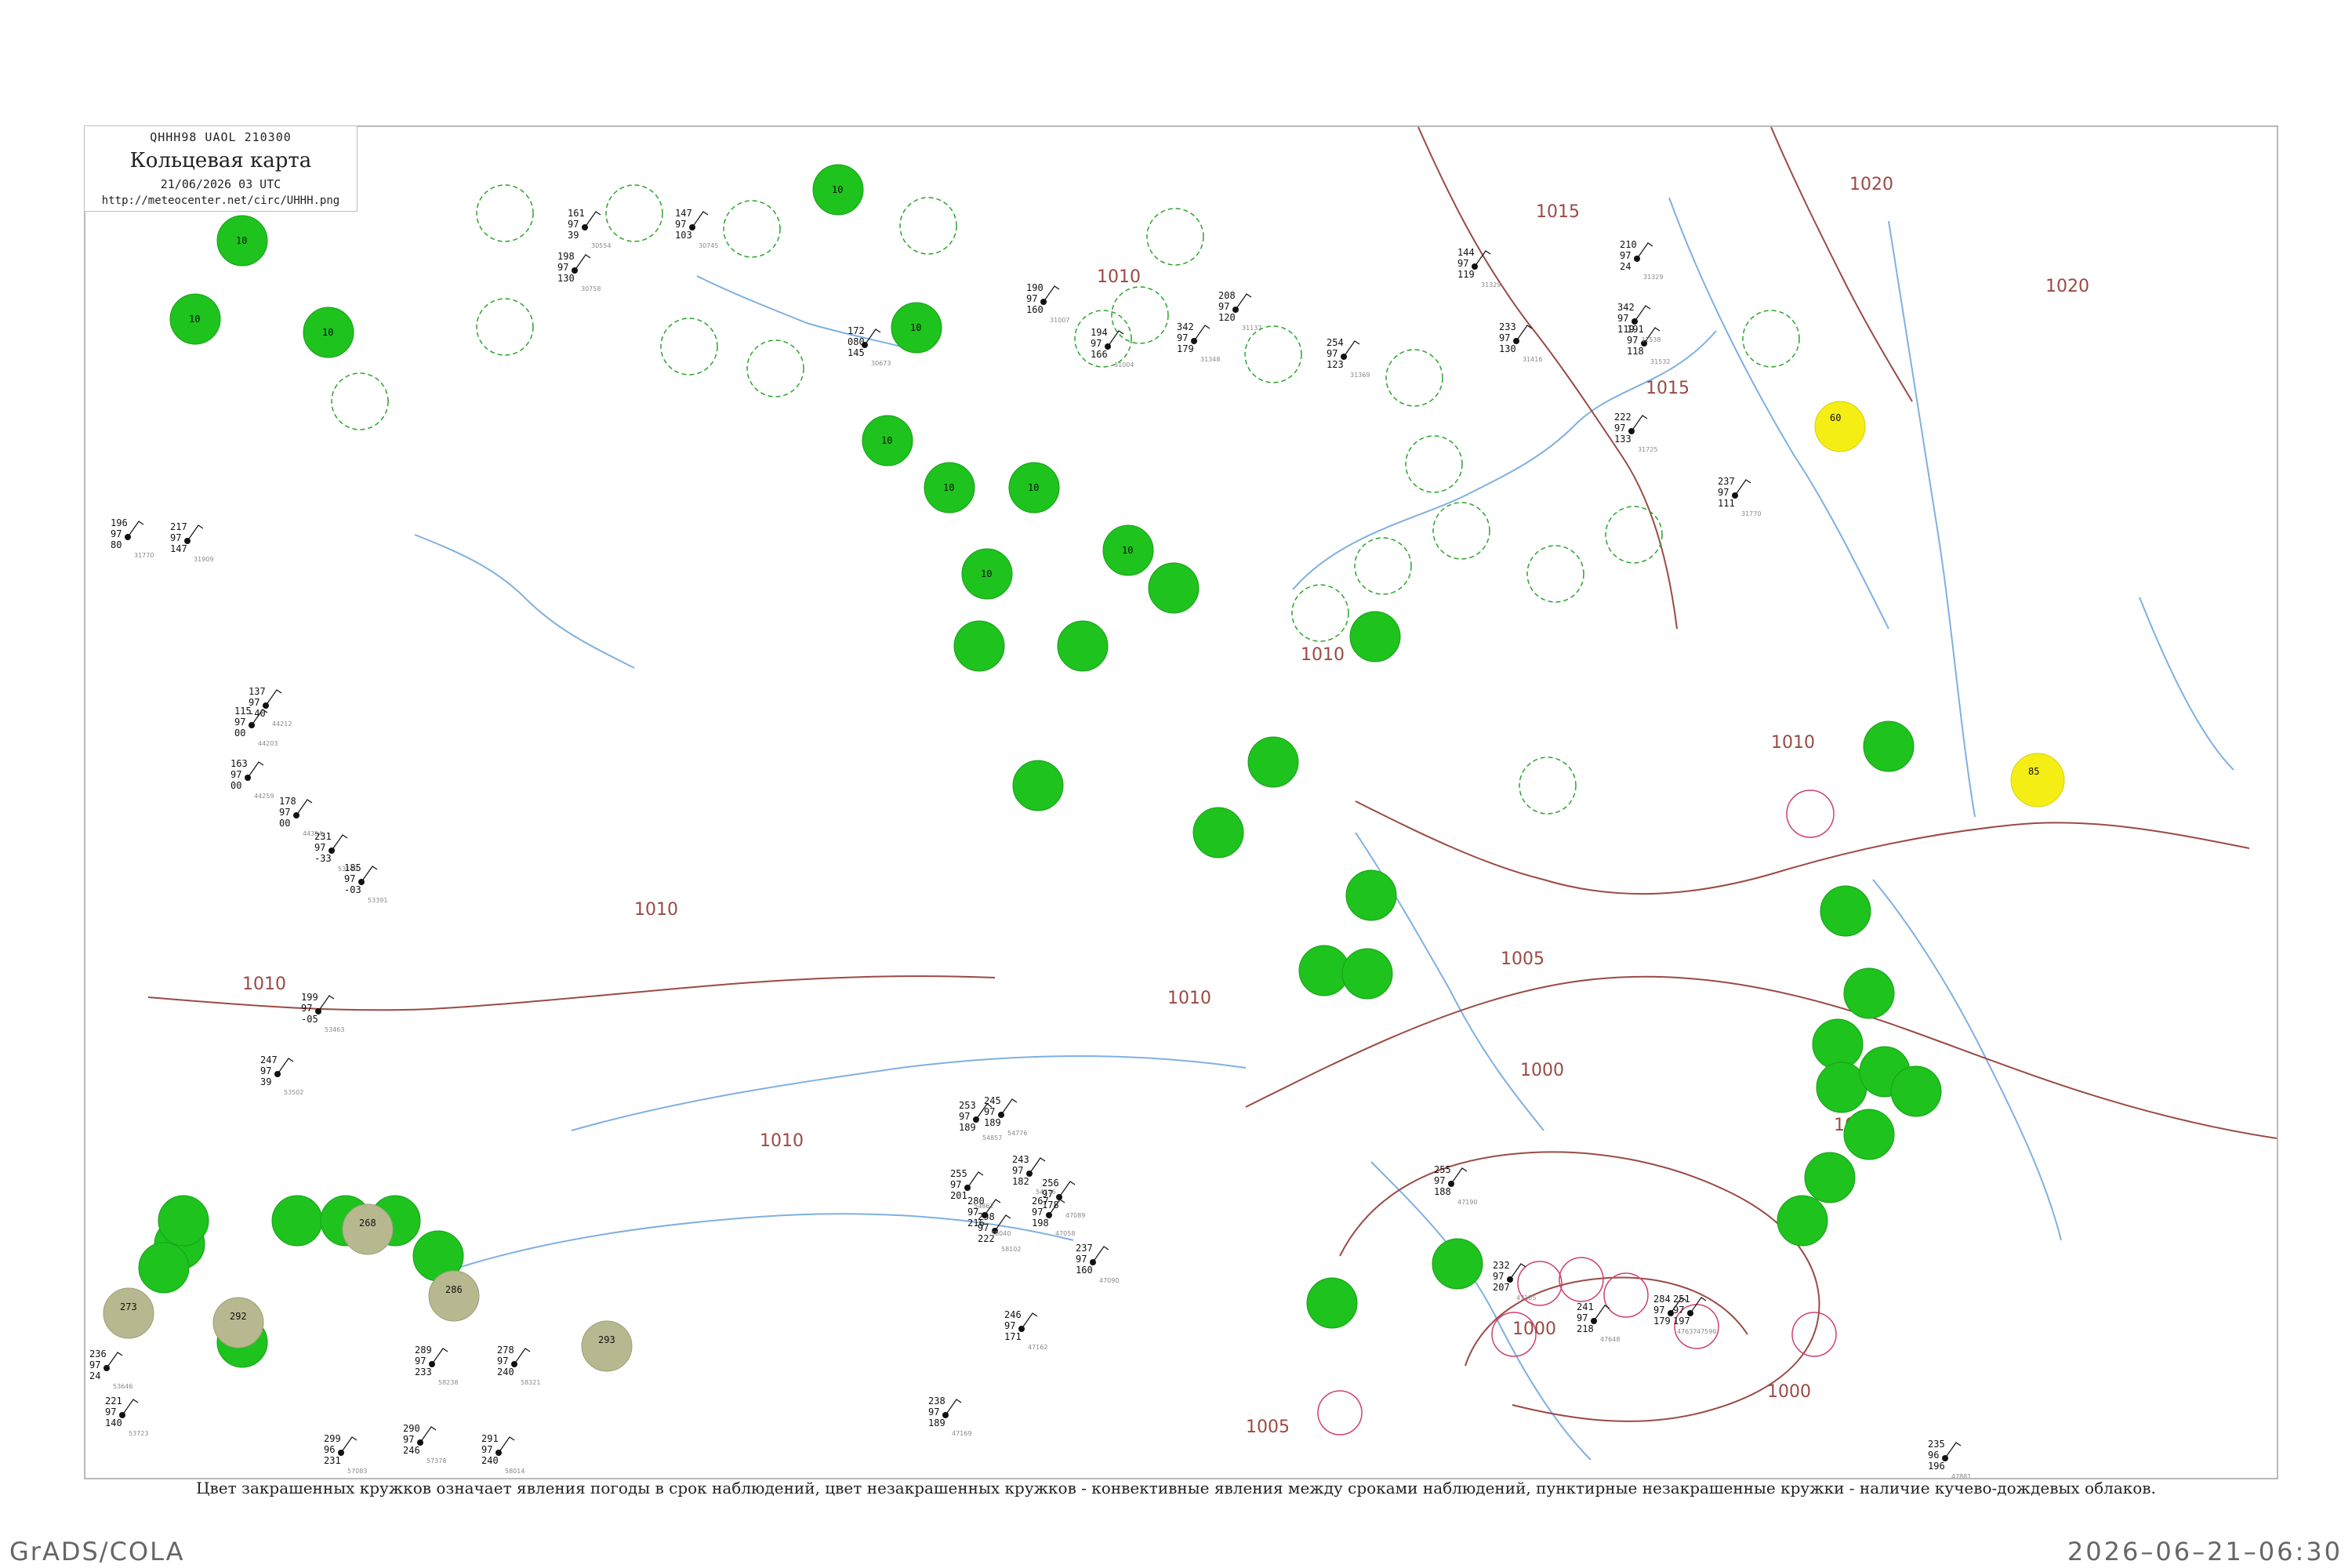  Describe the element at coordinates (1961, 1475) in the screenshot. I see `station-id: 47881` at that location.